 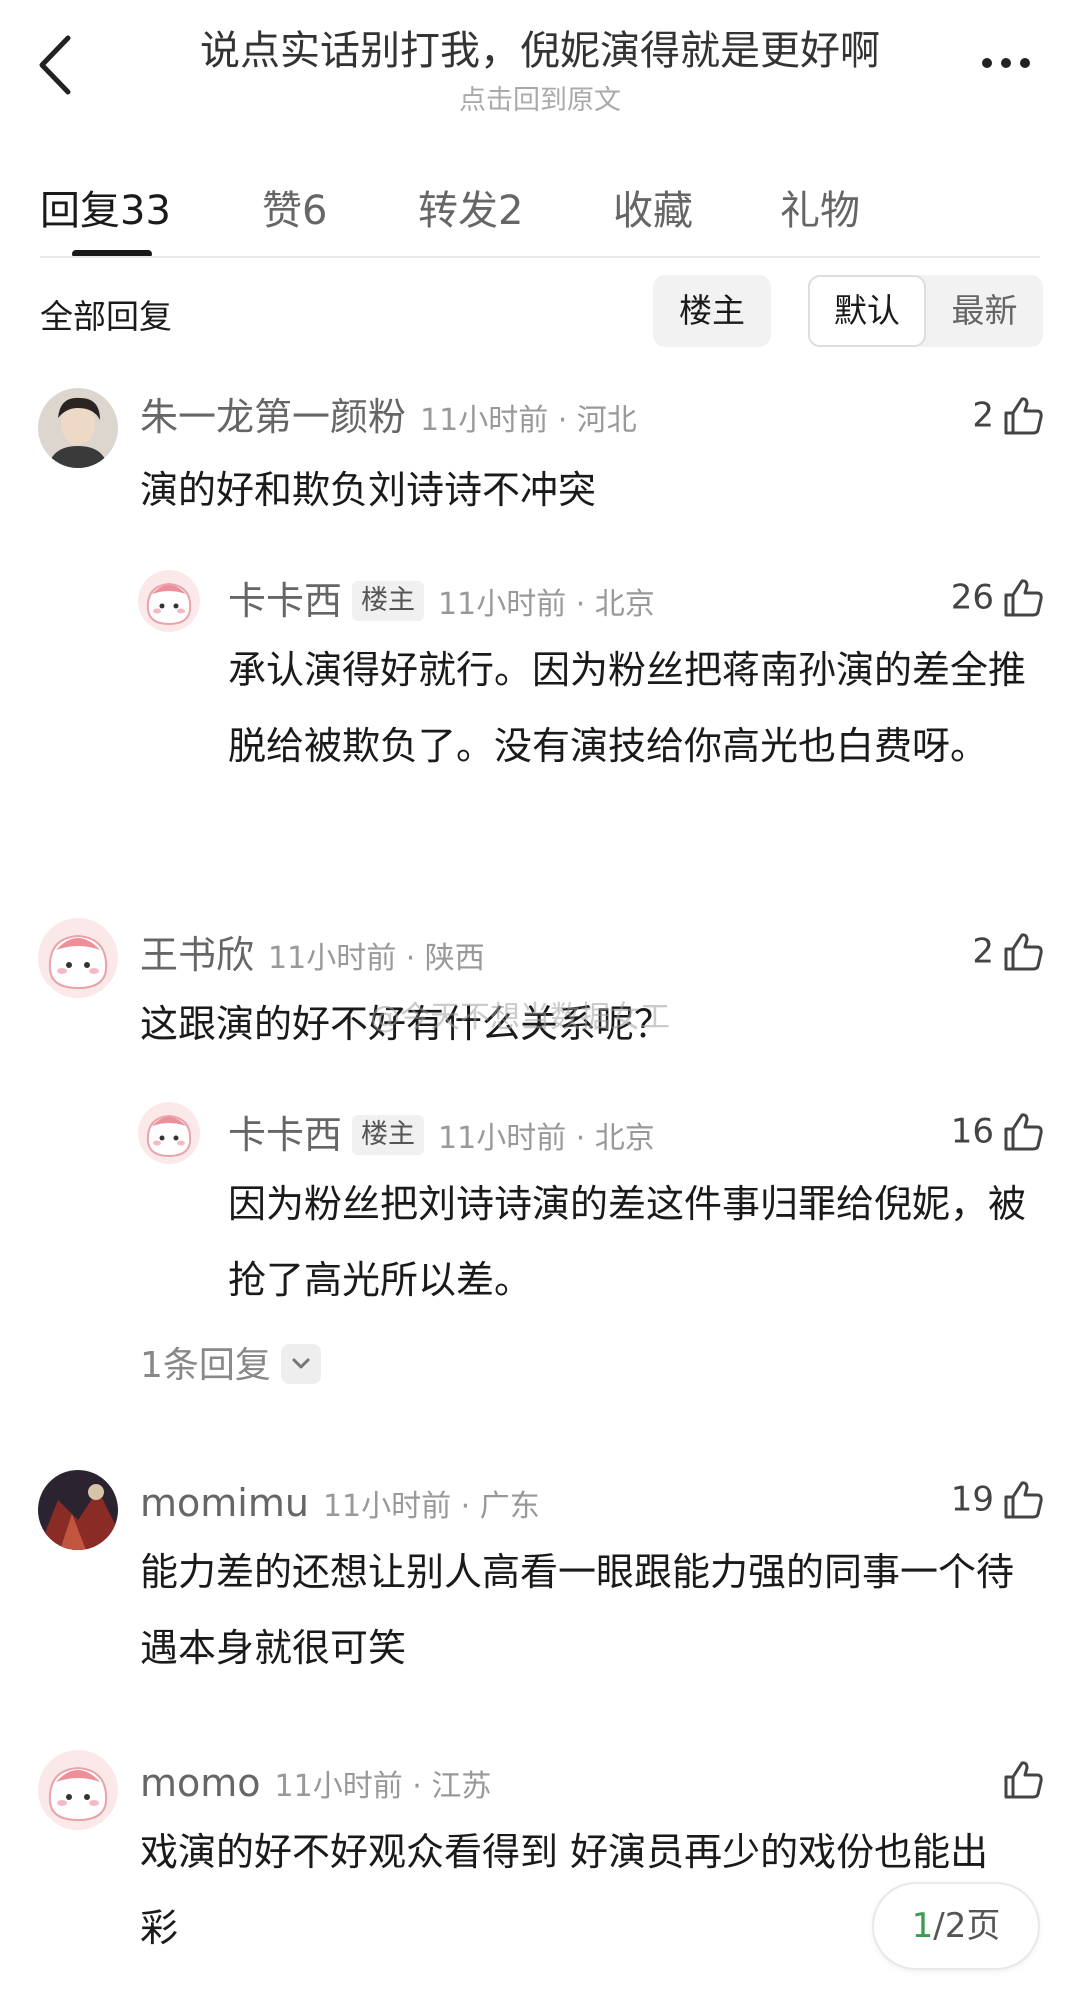 What do you see at coordinates (972, 597) in the screenshot?
I see `like-count: 26` at bounding box center [972, 597].